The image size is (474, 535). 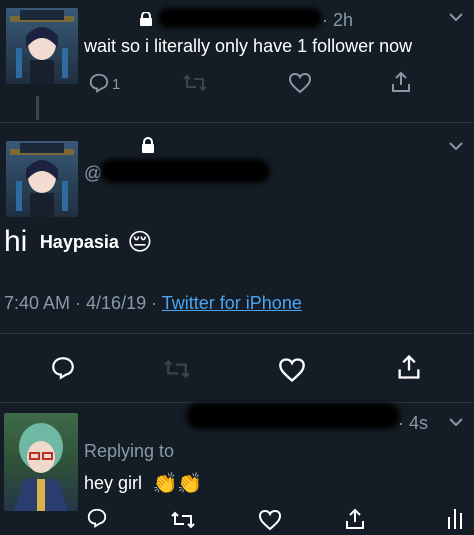 What do you see at coordinates (37, 108) in the screenshot?
I see `thread-line` at bounding box center [37, 108].